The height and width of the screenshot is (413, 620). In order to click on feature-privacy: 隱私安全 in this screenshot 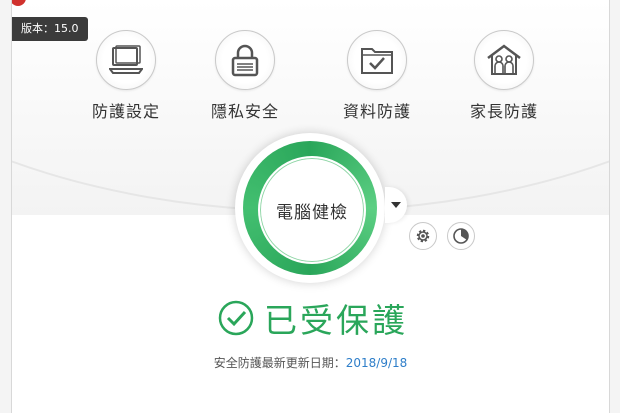, I will do `click(245, 76)`.